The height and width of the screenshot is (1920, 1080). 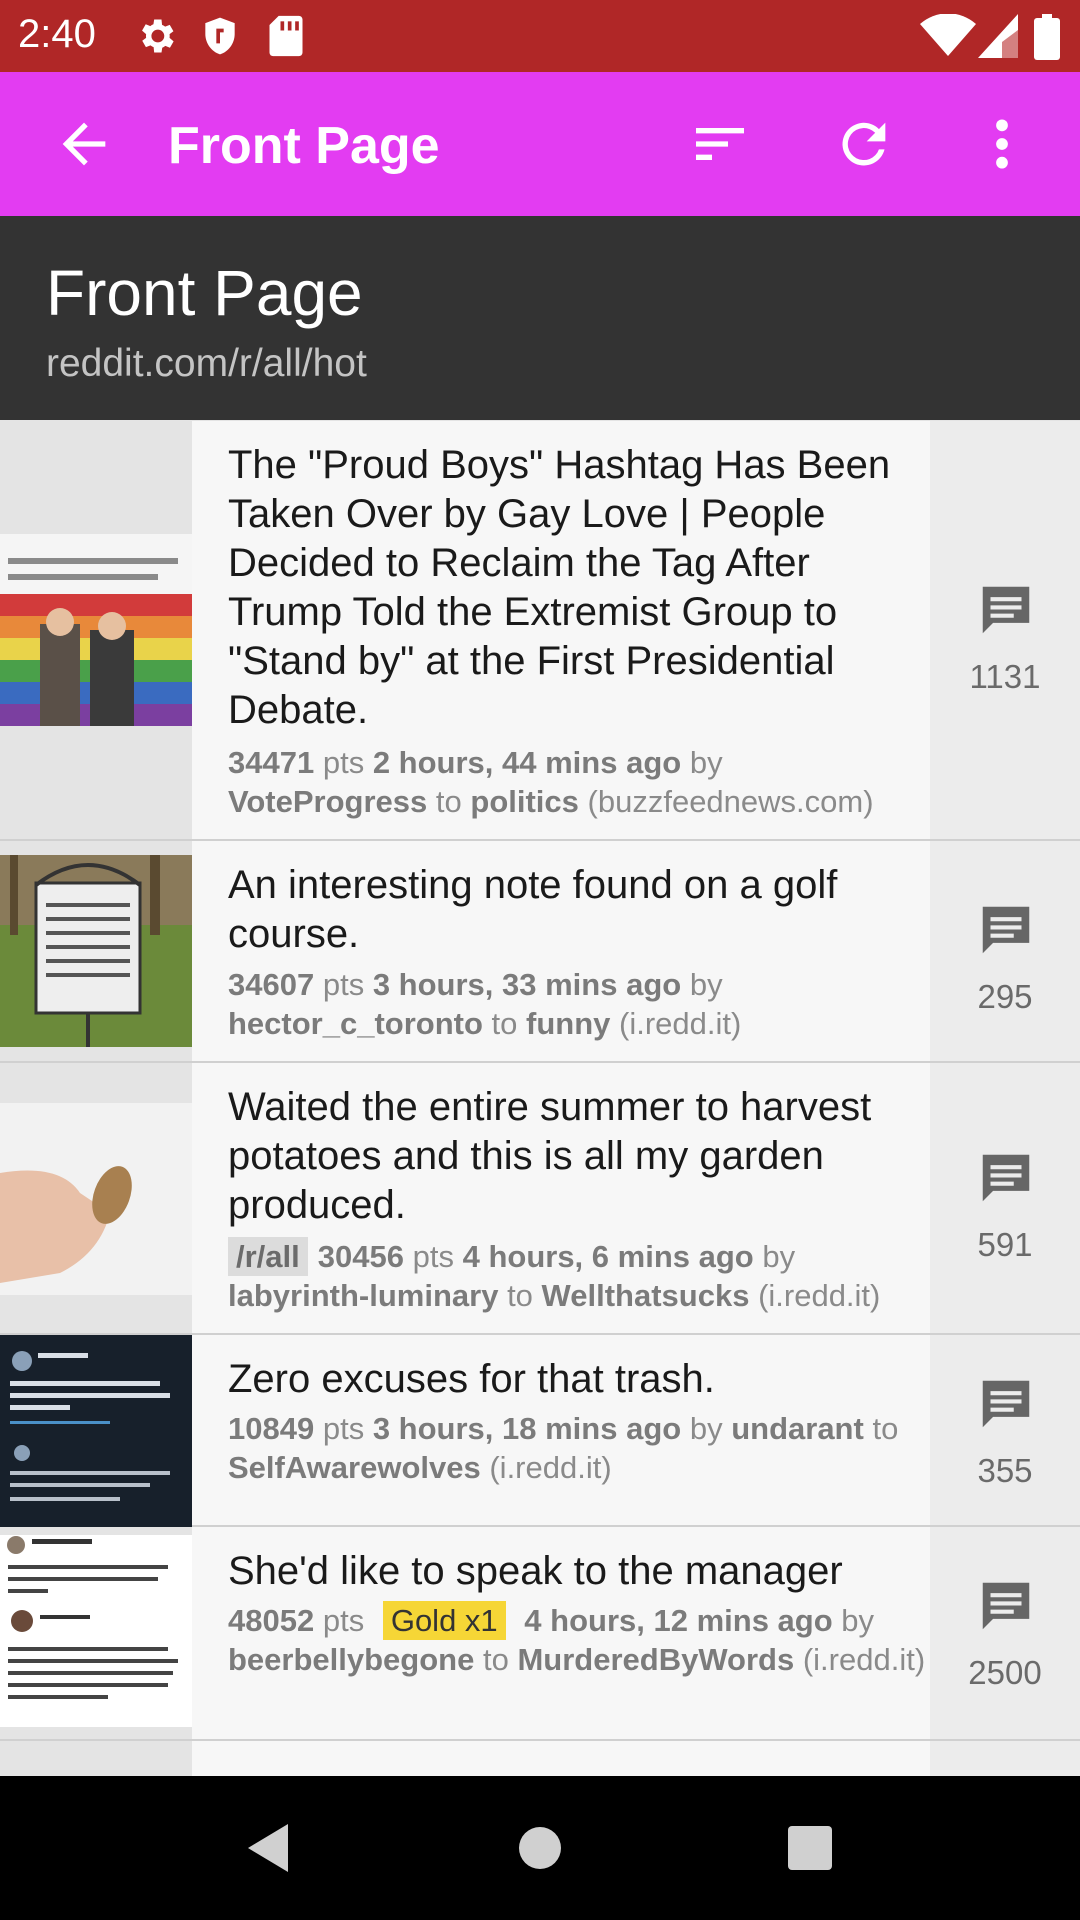 I want to click on comment-count: 355, so click(x=1005, y=1470).